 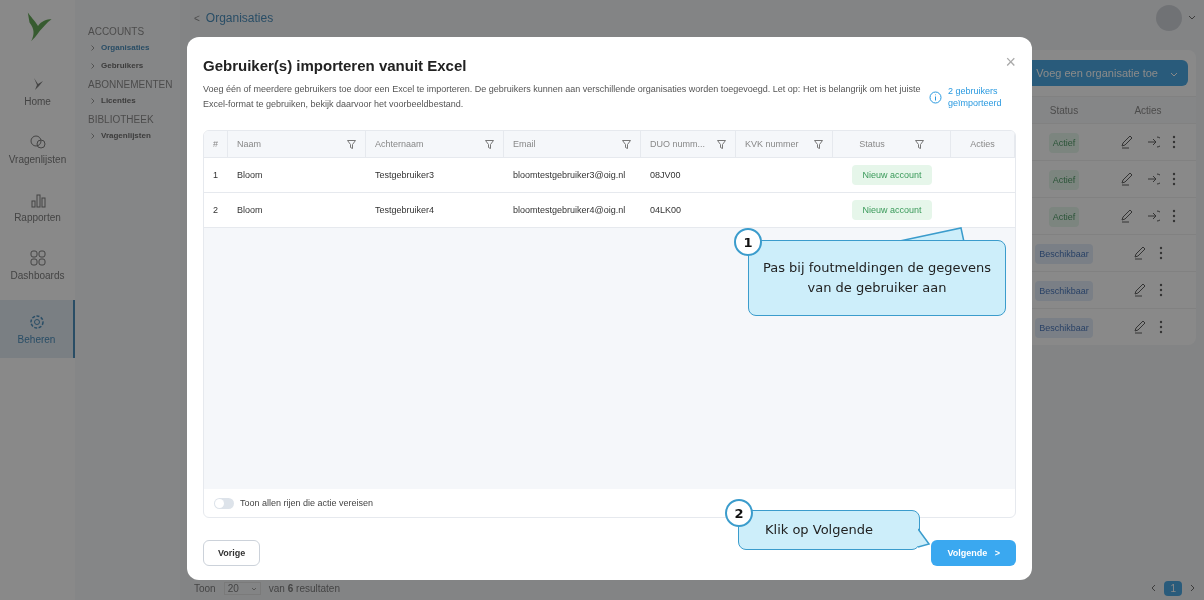 I want to click on callout-text: Klik op Volgende, so click(x=819, y=530).